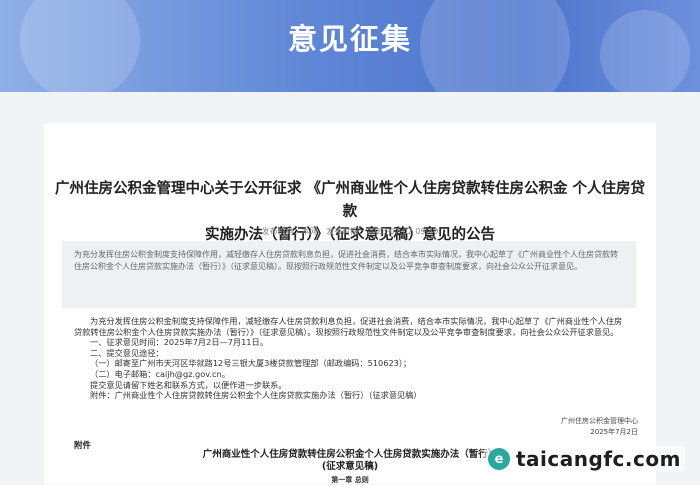 This screenshot has height=485, width=700. I want to click on publish-time: 发布时间：2025-07-02 09:40, so click(382, 231).